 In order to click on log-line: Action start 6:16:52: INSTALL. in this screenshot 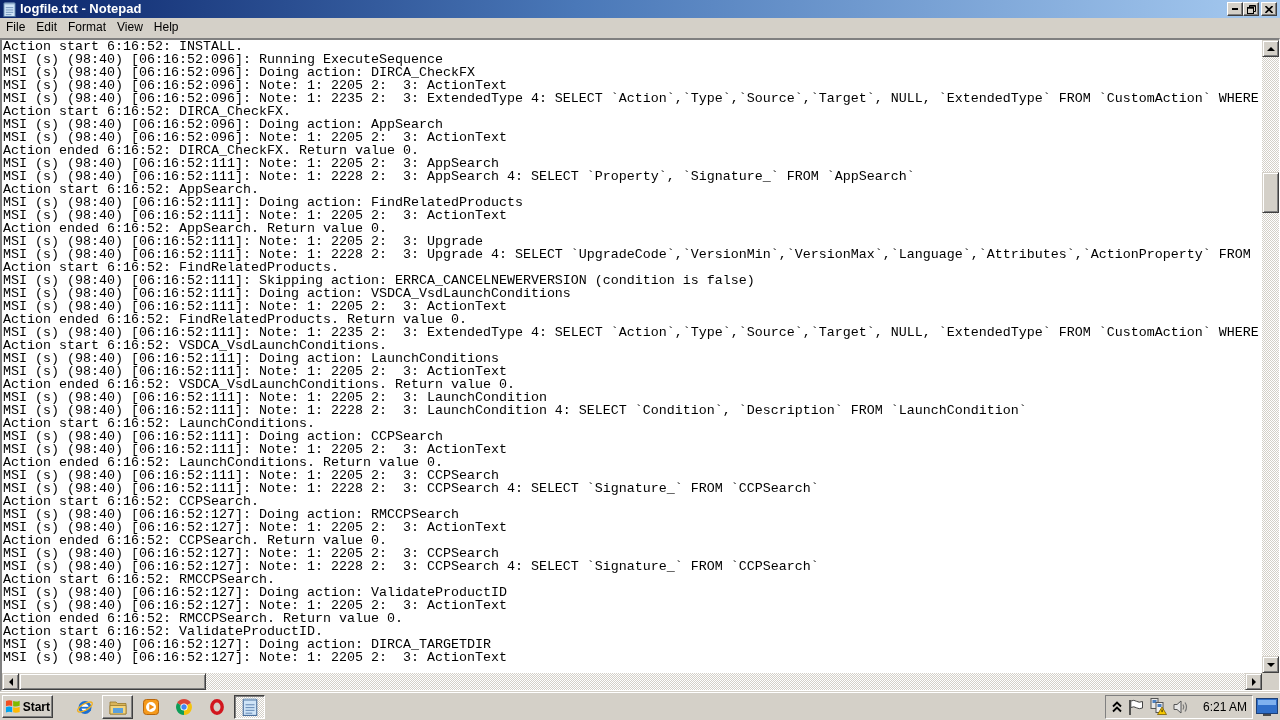, I will do `click(123, 46)`.